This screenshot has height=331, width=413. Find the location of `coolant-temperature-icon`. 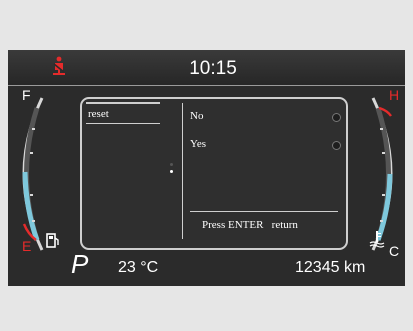

coolant-temperature-icon is located at coordinates (377, 241).